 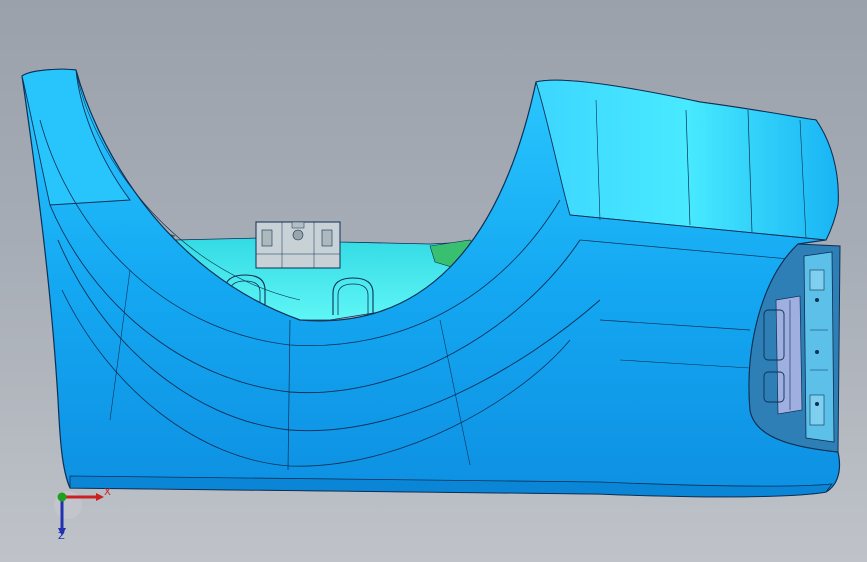 I want to click on triad-icon, so click(x=79, y=513).